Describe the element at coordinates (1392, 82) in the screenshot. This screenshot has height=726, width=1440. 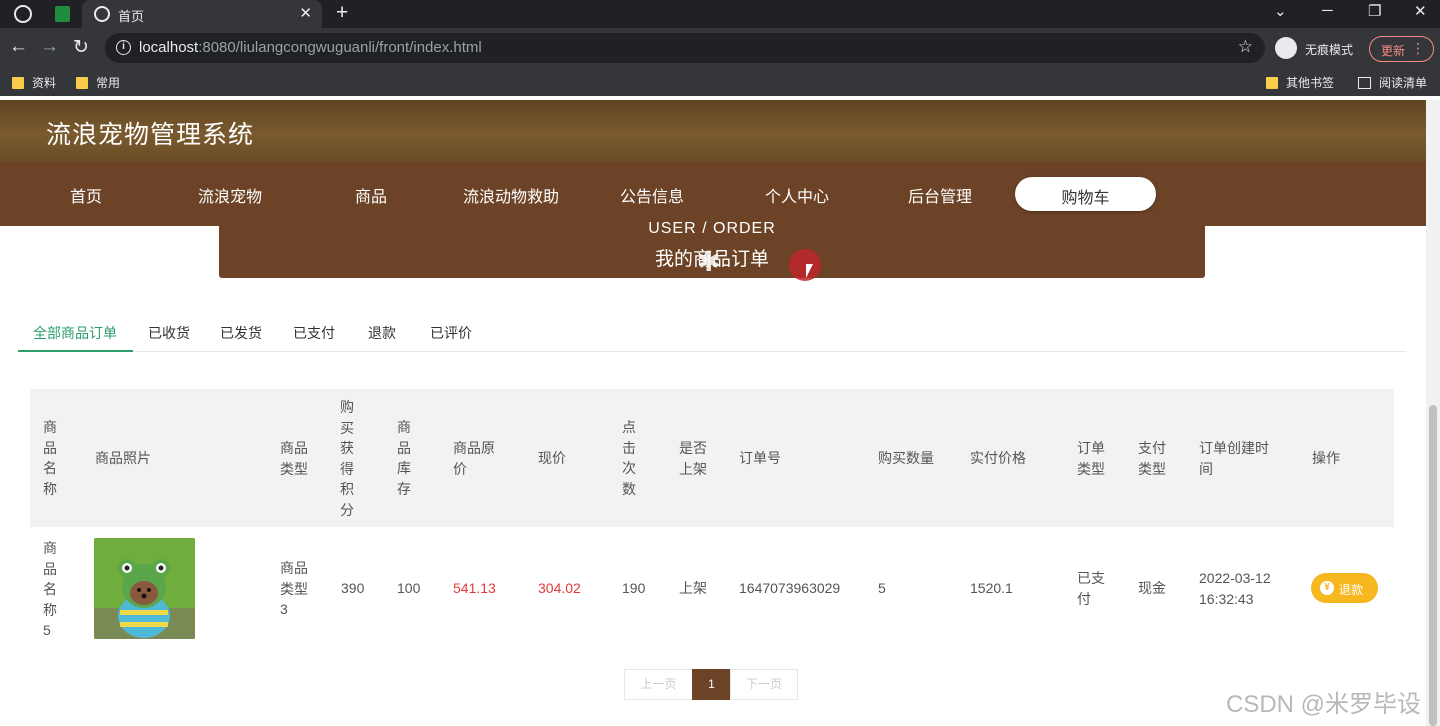
I see `reading-list: 阅读清单` at that location.